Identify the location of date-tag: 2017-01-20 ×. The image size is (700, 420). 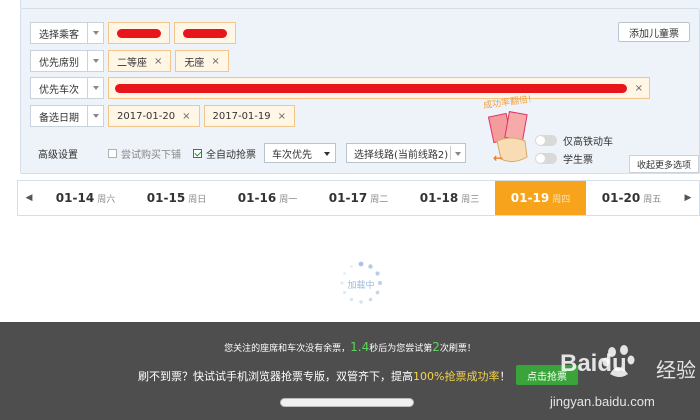
(154, 116).